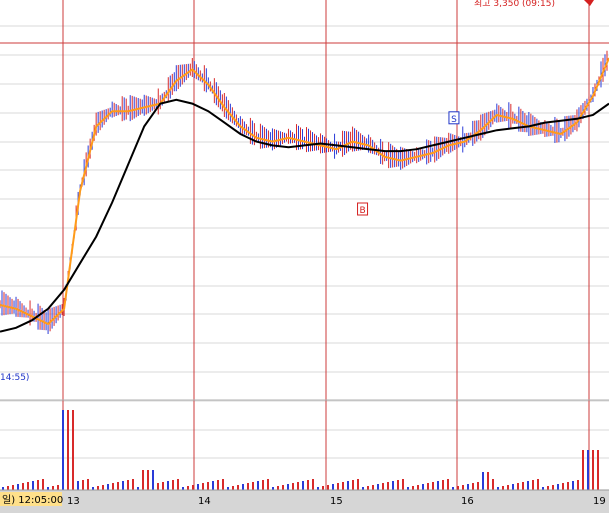  What do you see at coordinates (14, 378) in the screenshot?
I see `left-time-label: 14:55)` at bounding box center [14, 378].